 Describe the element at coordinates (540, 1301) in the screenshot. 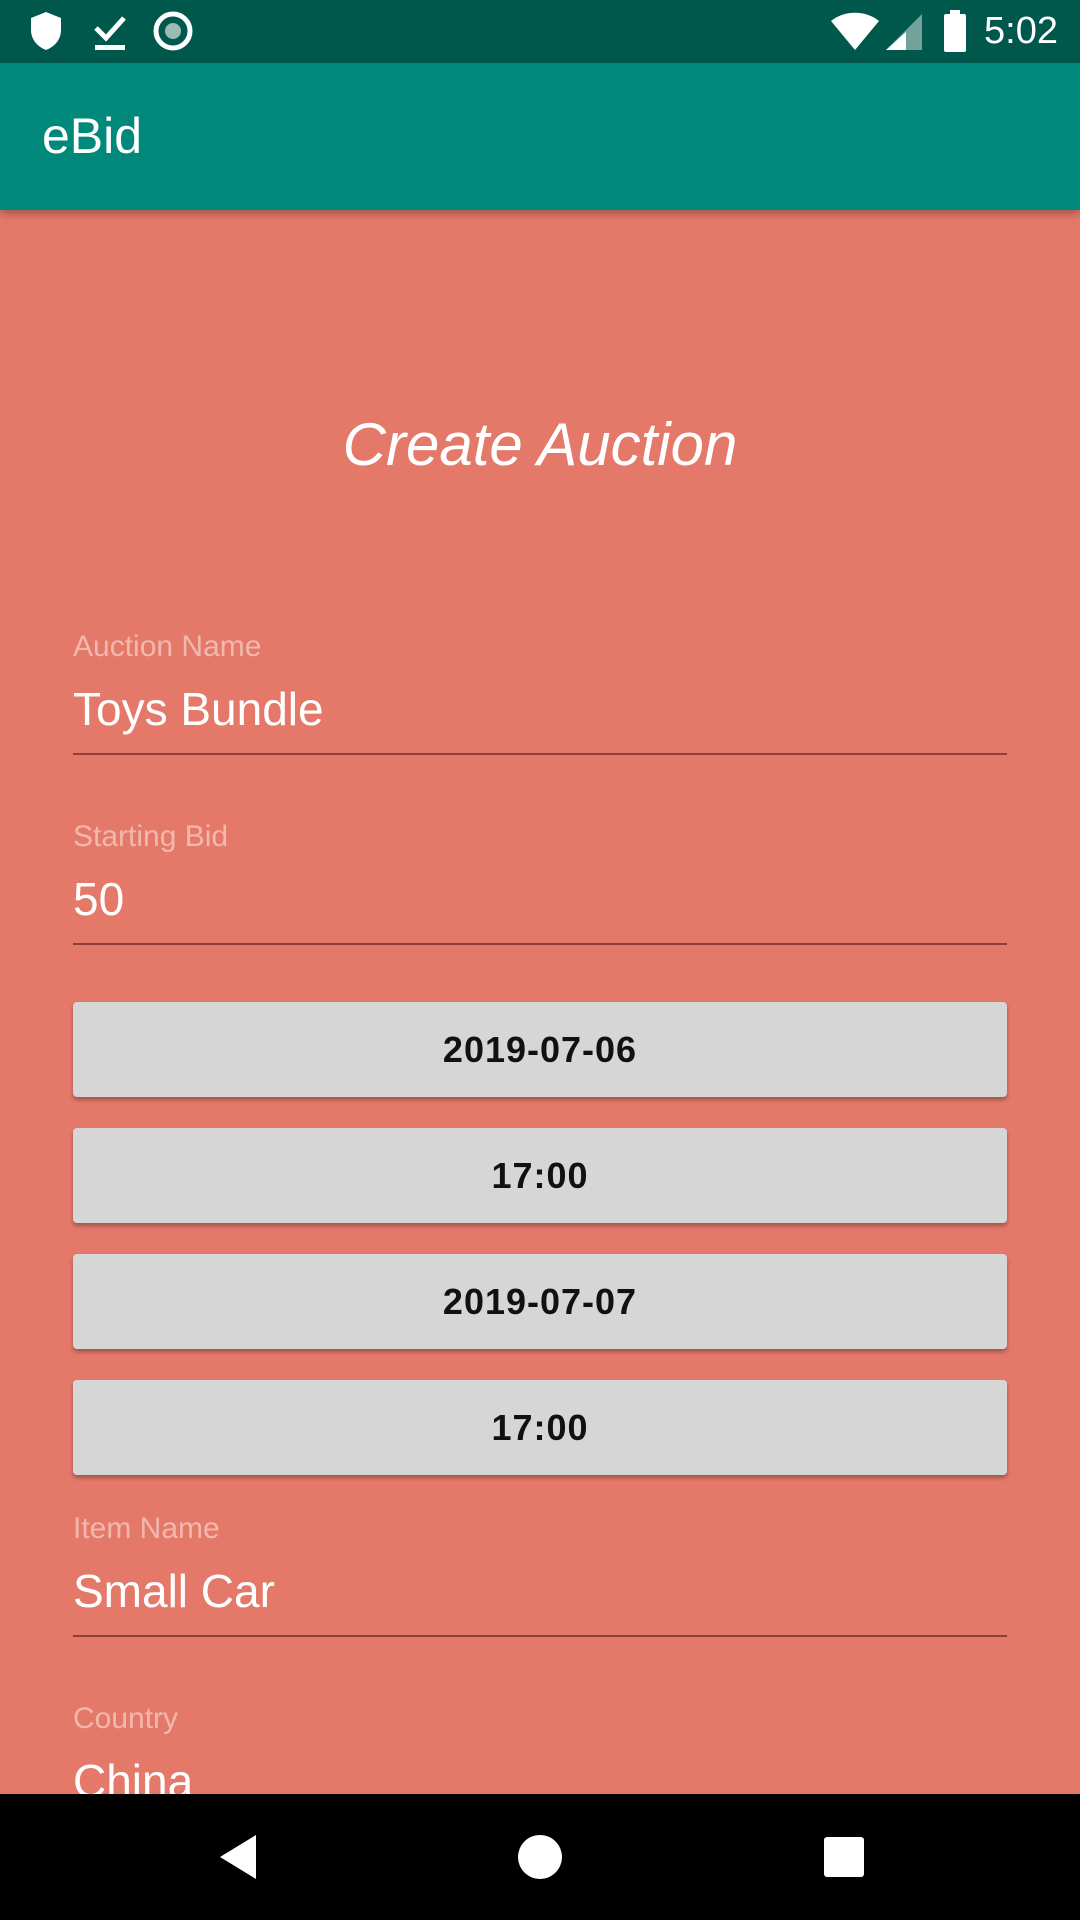

I see `end-date-button: 2019-07-07` at that location.